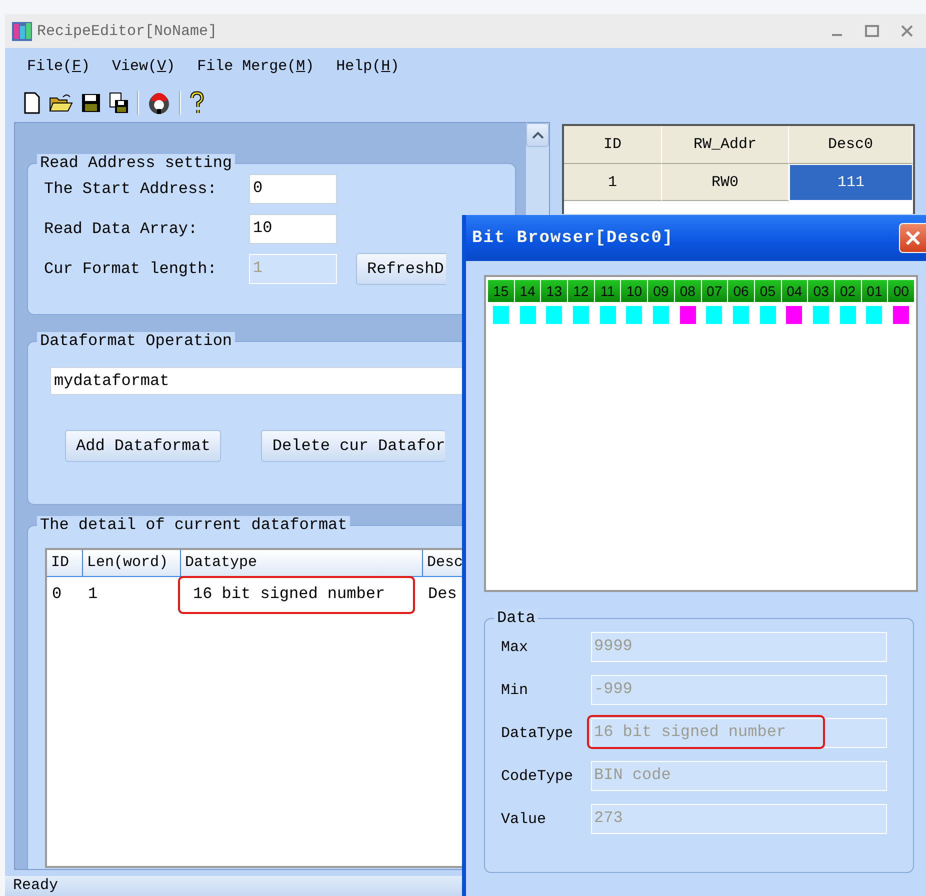 This screenshot has width=926, height=896. Describe the element at coordinates (725, 182) in the screenshot. I see `grid-cell: RW0` at that location.